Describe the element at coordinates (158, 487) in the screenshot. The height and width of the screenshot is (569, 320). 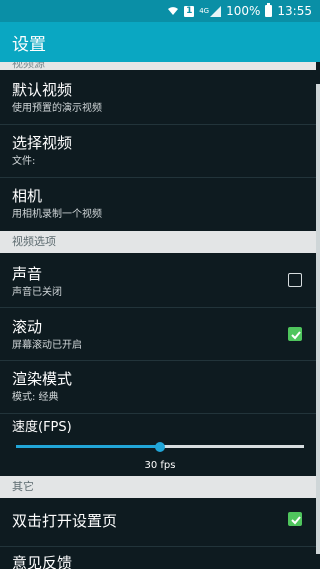
I see `category-other: 其它` at that location.